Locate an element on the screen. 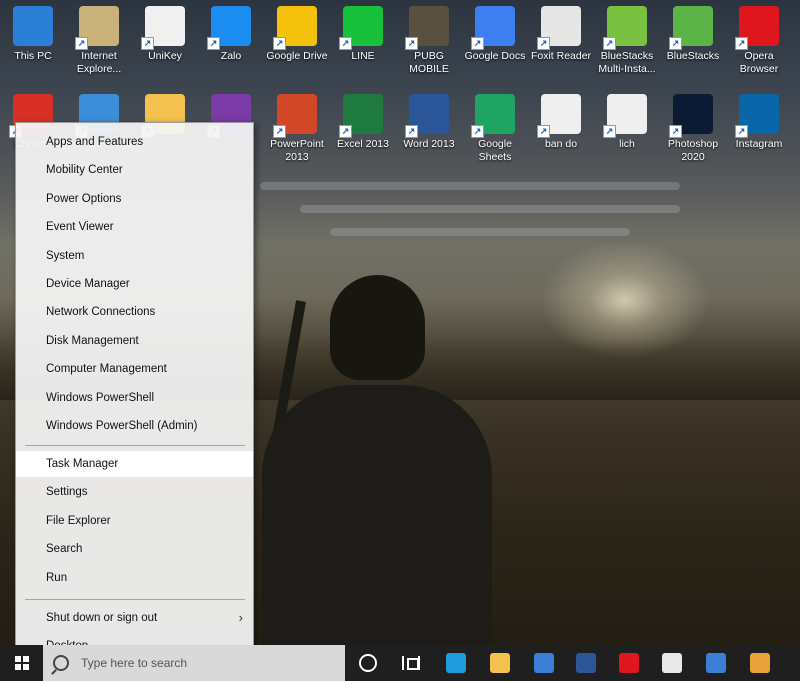 The height and width of the screenshot is (681, 800). microsoft-store-icon is located at coordinates (716, 663).